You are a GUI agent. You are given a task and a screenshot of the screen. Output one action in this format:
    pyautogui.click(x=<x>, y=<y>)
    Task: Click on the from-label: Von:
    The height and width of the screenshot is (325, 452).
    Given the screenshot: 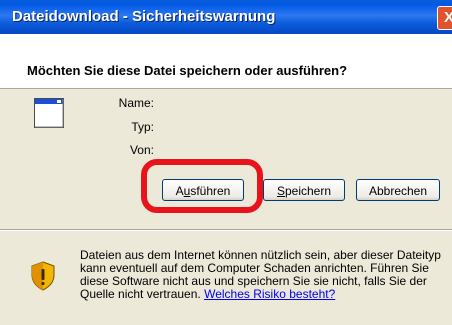 What is the action you would take?
    pyautogui.click(x=141, y=150)
    